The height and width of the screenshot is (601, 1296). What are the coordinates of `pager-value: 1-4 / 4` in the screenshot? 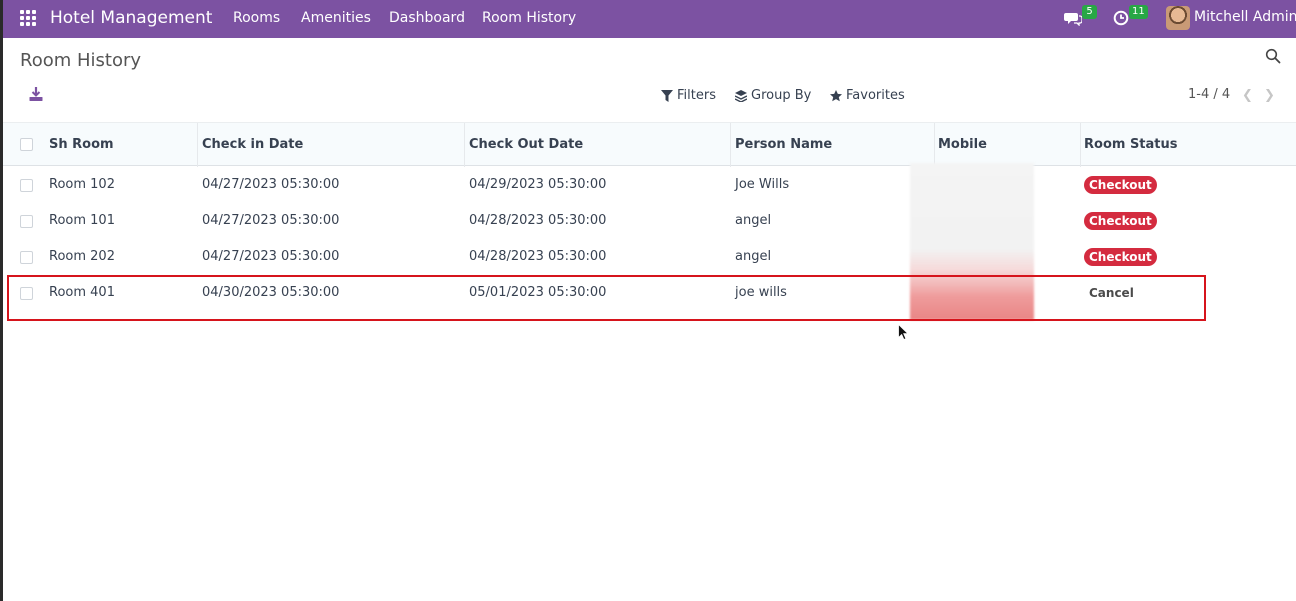 It's located at (1209, 94).